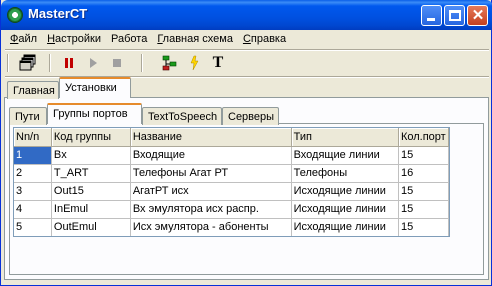  What do you see at coordinates (91, 227) in the screenshot?
I see `cell-group-code: OutEmul` at bounding box center [91, 227].